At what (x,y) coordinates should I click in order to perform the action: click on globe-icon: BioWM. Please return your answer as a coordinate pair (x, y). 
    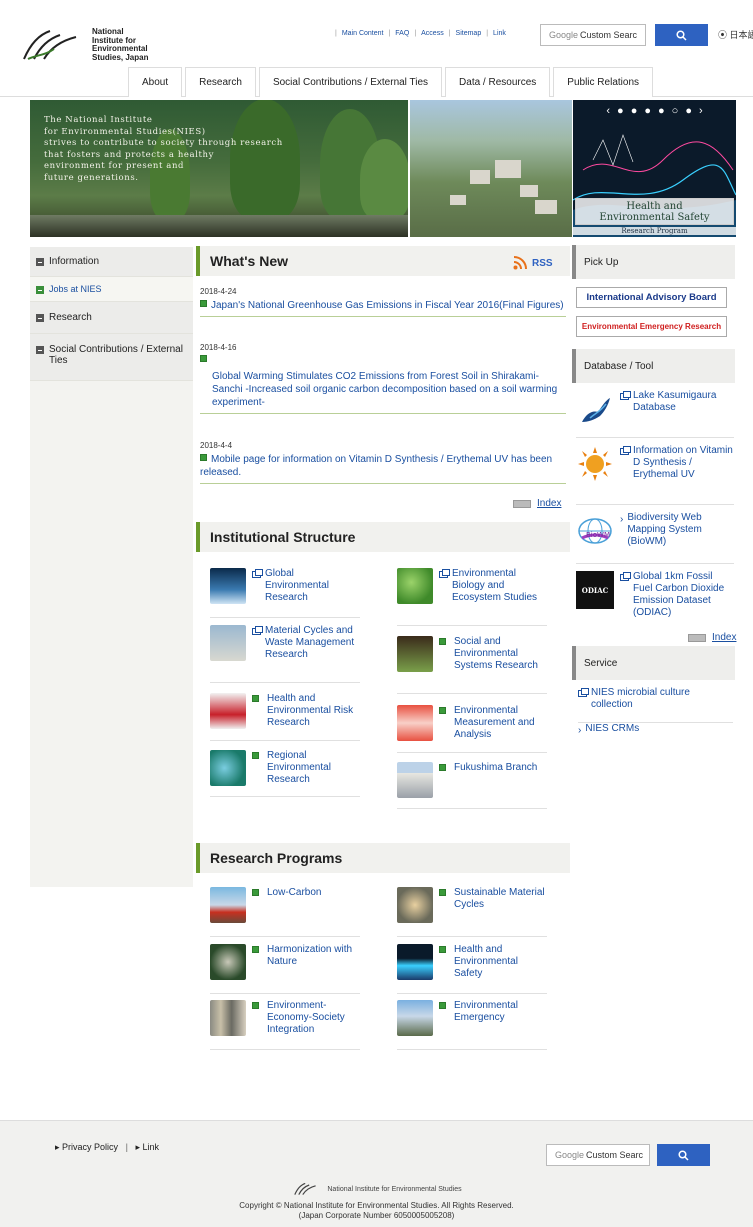
    Looking at the image, I should click on (595, 531).